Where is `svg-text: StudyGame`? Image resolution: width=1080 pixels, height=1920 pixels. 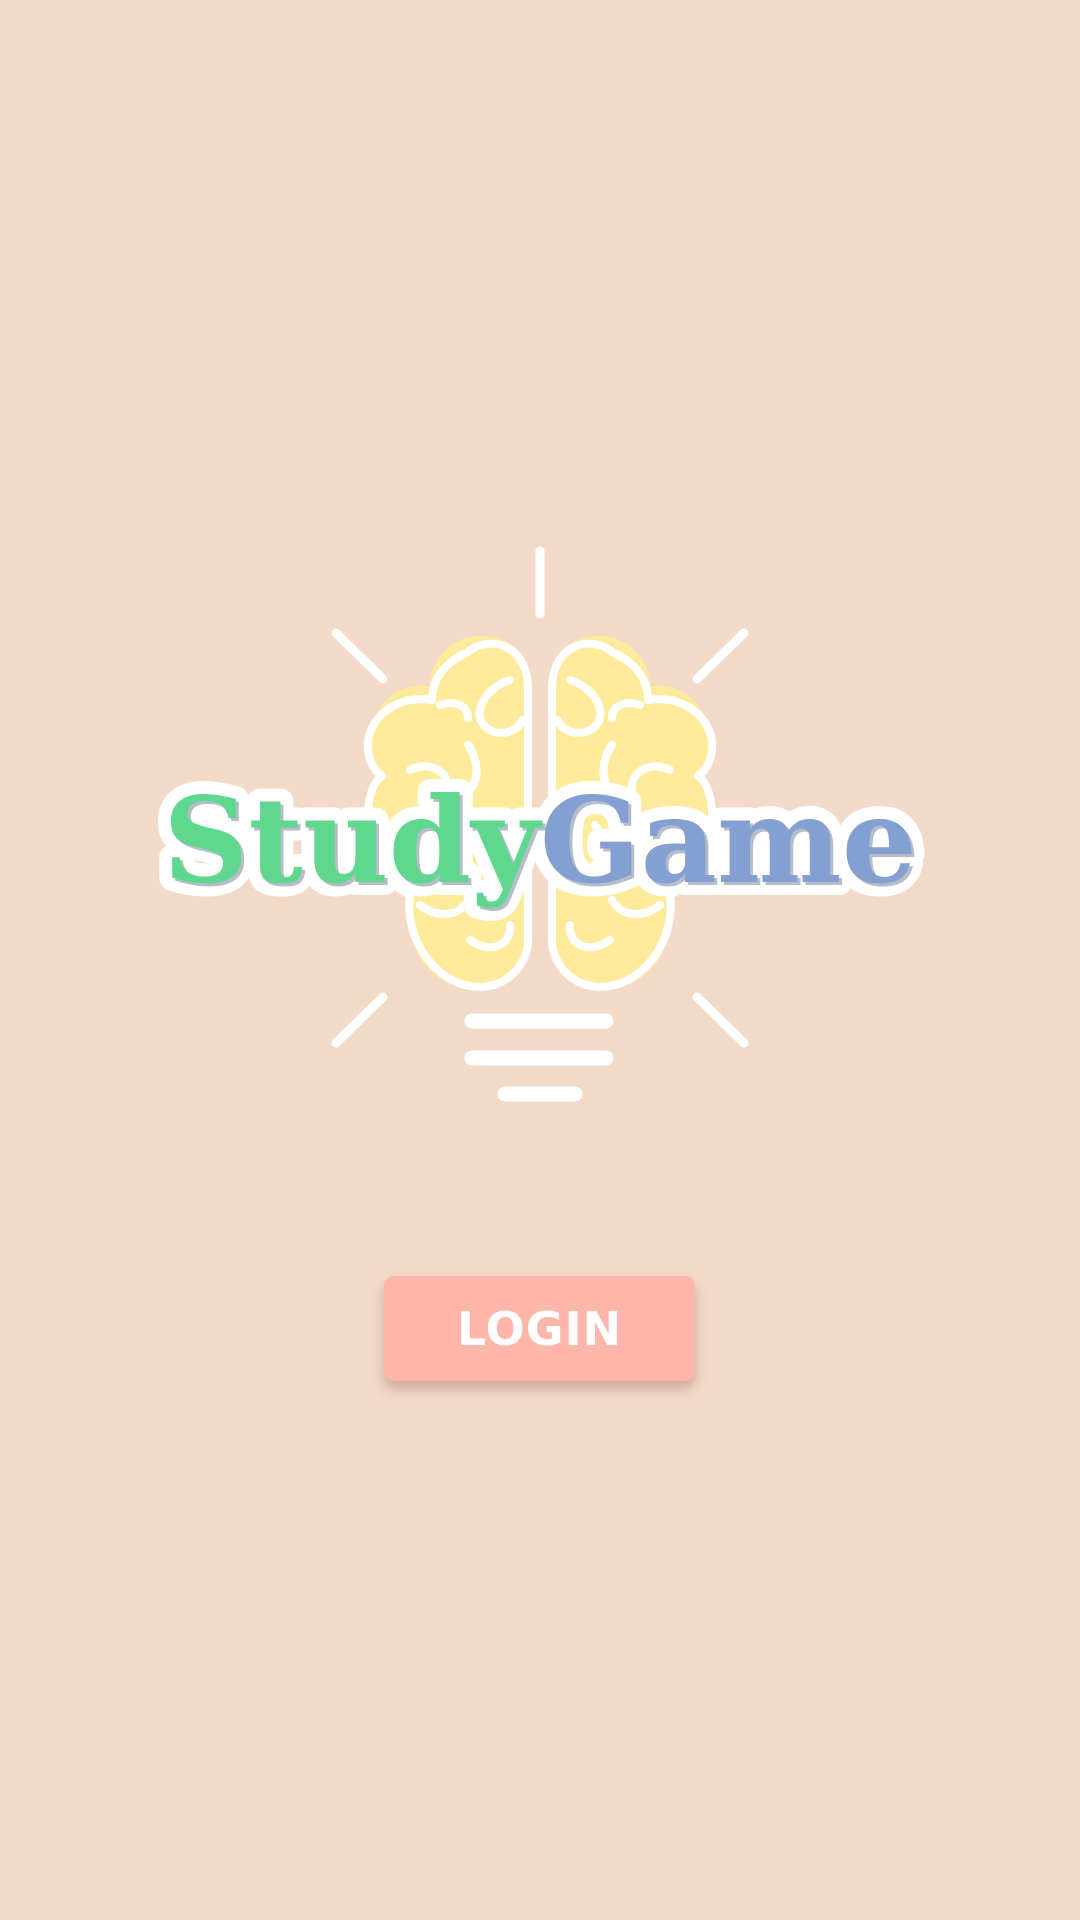 svg-text: StudyGame is located at coordinates (540, 840).